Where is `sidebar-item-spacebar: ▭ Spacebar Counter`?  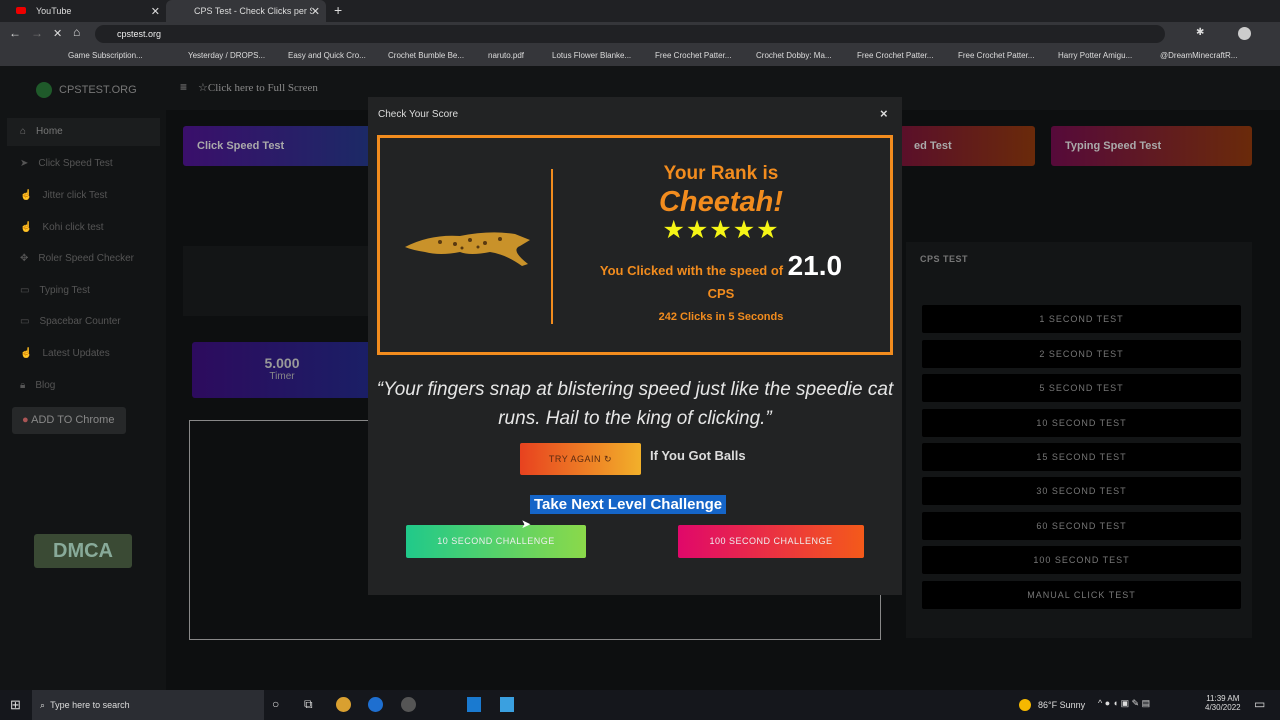 sidebar-item-spacebar: ▭ Spacebar Counter is located at coordinates (70, 321).